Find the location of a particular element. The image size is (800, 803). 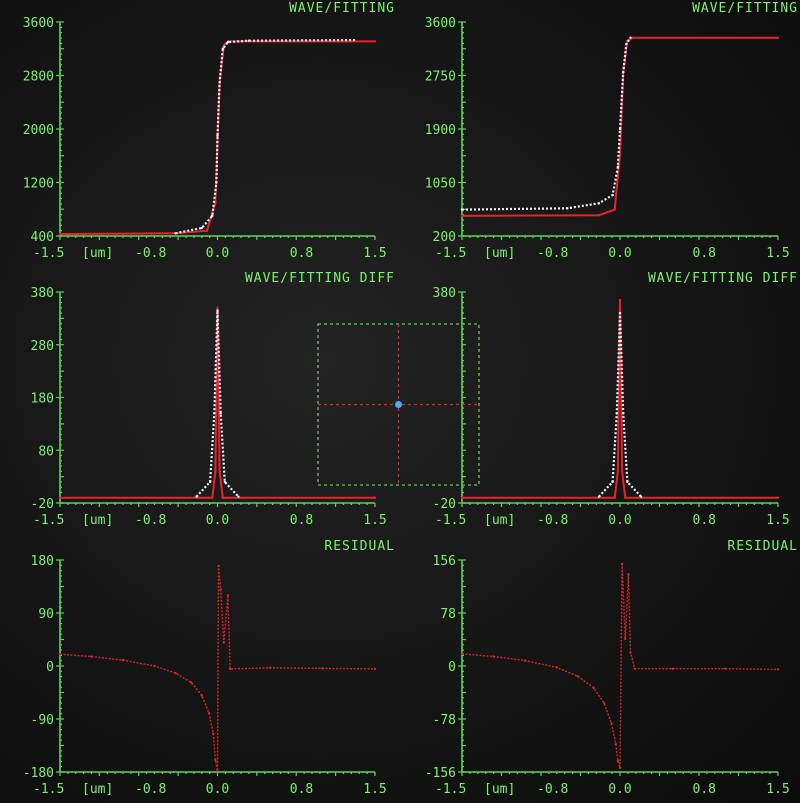

y-tick-label: -78 is located at coordinates (444, 720).